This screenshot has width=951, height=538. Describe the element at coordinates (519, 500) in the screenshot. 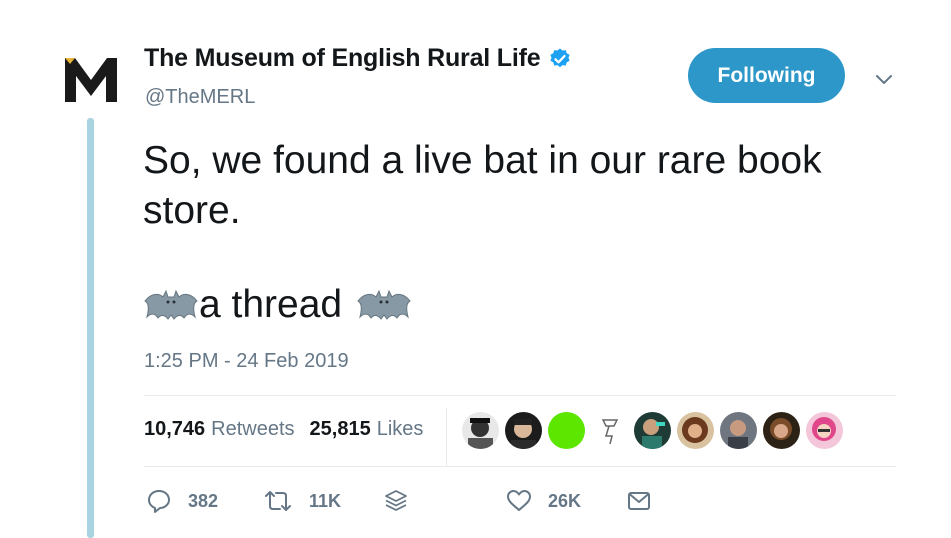

I see `heart-icon` at that location.